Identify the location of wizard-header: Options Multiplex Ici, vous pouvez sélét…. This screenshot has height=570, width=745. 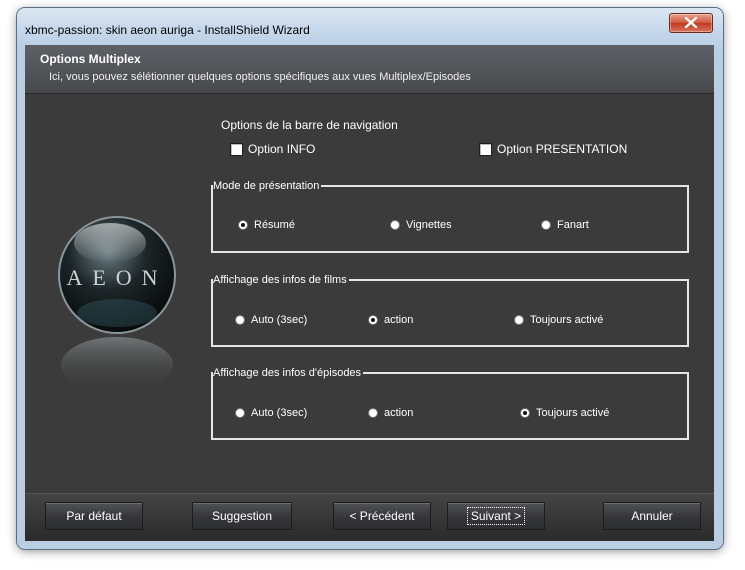
(369, 69).